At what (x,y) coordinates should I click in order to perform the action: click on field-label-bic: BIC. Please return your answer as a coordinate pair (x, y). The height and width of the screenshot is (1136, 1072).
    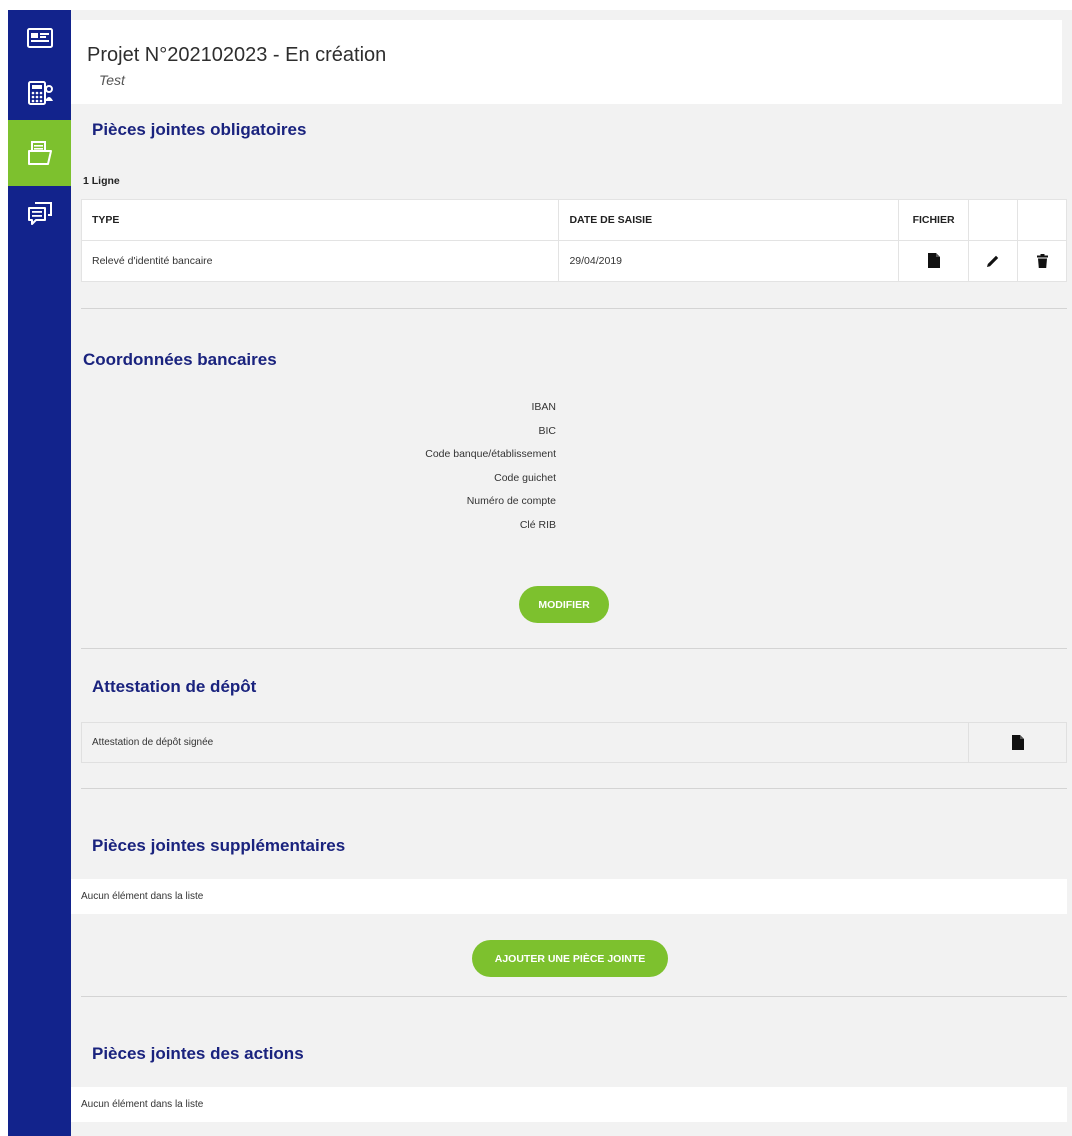
    Looking at the image, I should click on (547, 430).